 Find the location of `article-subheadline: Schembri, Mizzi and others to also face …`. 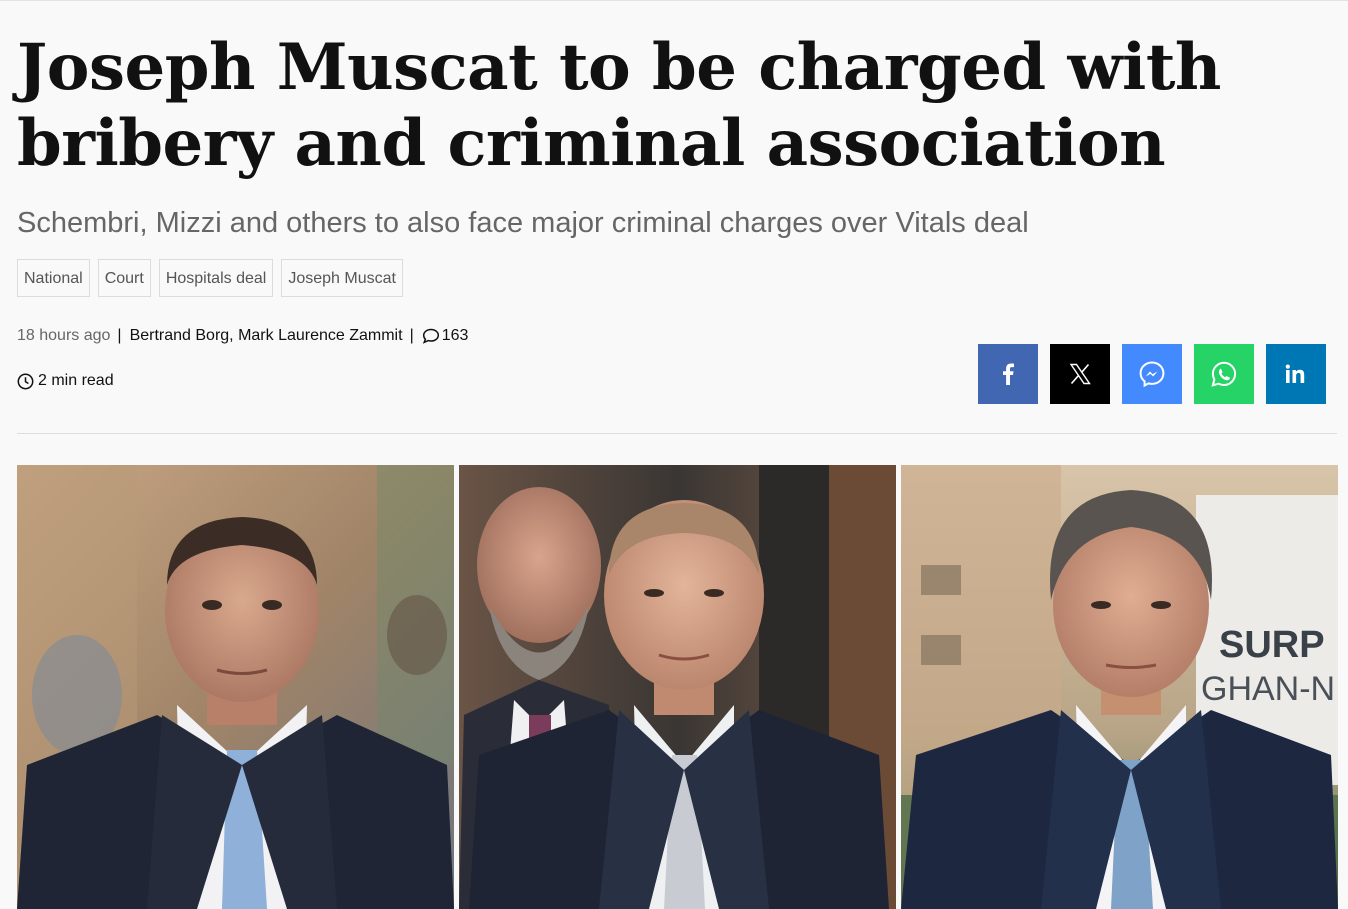

article-subheadline: Schembri, Mizzi and others to also face … is located at coordinates (523, 223).